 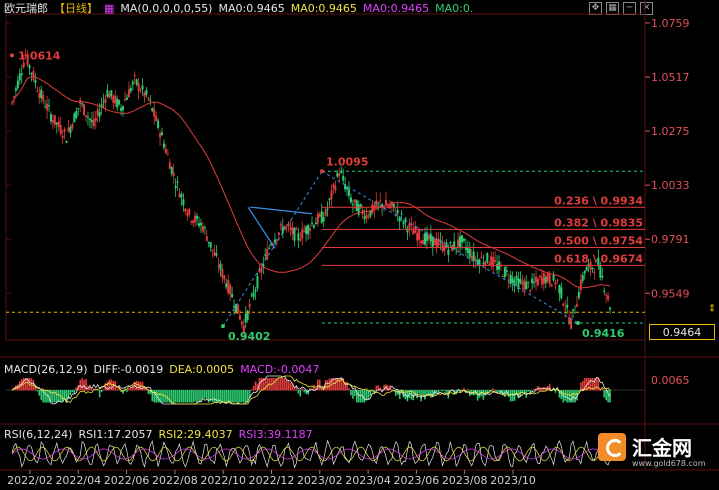 What do you see at coordinates (223, 326) in the screenshot?
I see `annotation-marker` at bounding box center [223, 326].